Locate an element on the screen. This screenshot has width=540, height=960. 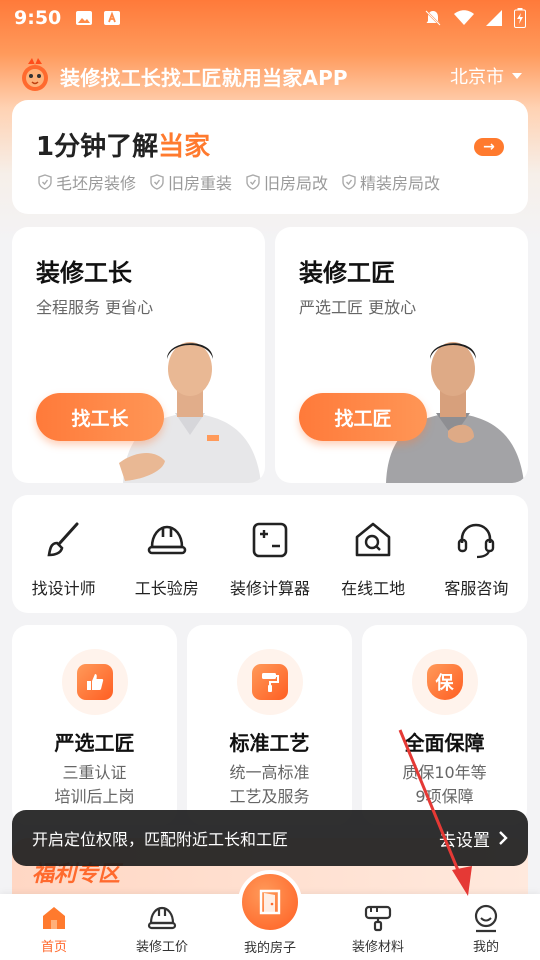
service-label: 工长验房 is located at coordinates (166, 588).